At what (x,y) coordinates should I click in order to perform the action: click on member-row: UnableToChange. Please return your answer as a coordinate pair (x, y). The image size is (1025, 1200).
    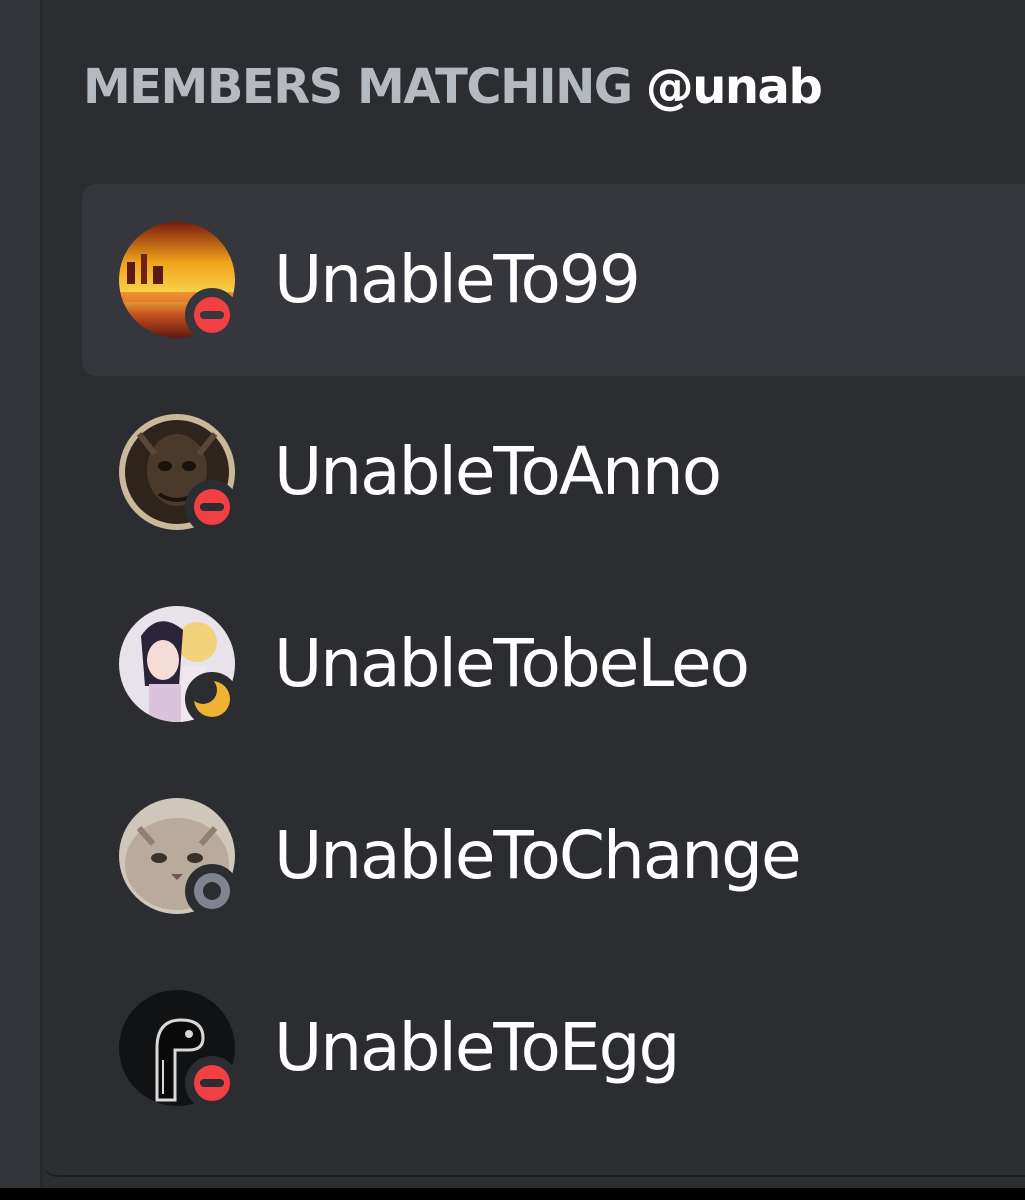
    Looking at the image, I should click on (553, 856).